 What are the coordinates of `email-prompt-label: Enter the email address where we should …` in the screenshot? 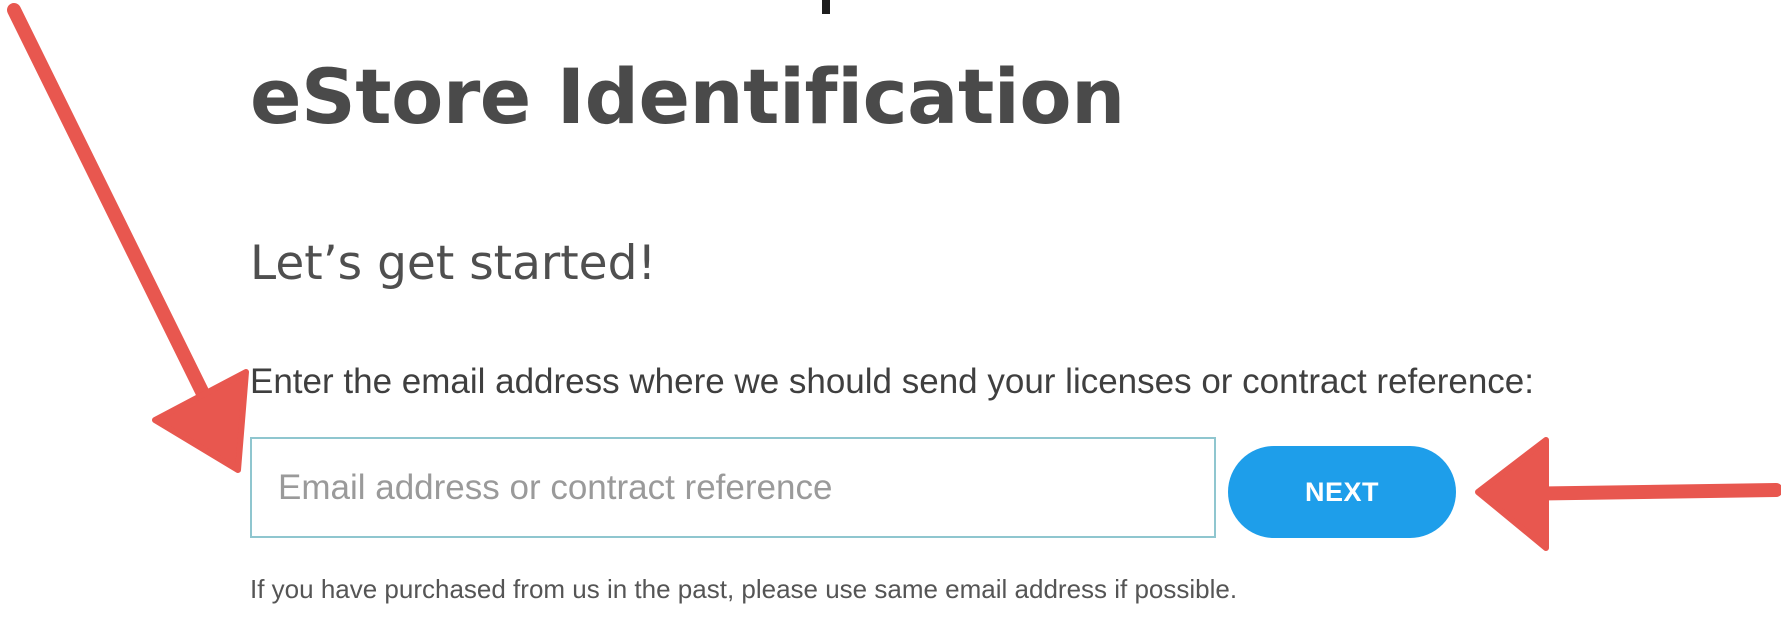 It's located at (892, 381).